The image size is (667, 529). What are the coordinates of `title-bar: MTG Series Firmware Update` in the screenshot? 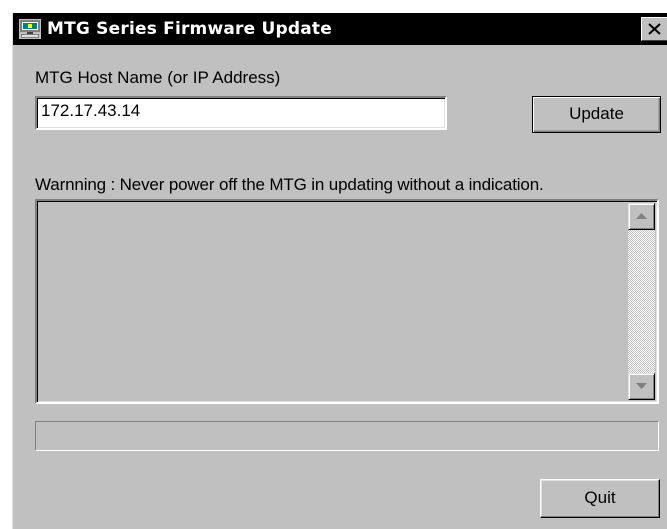 It's located at (340, 29).